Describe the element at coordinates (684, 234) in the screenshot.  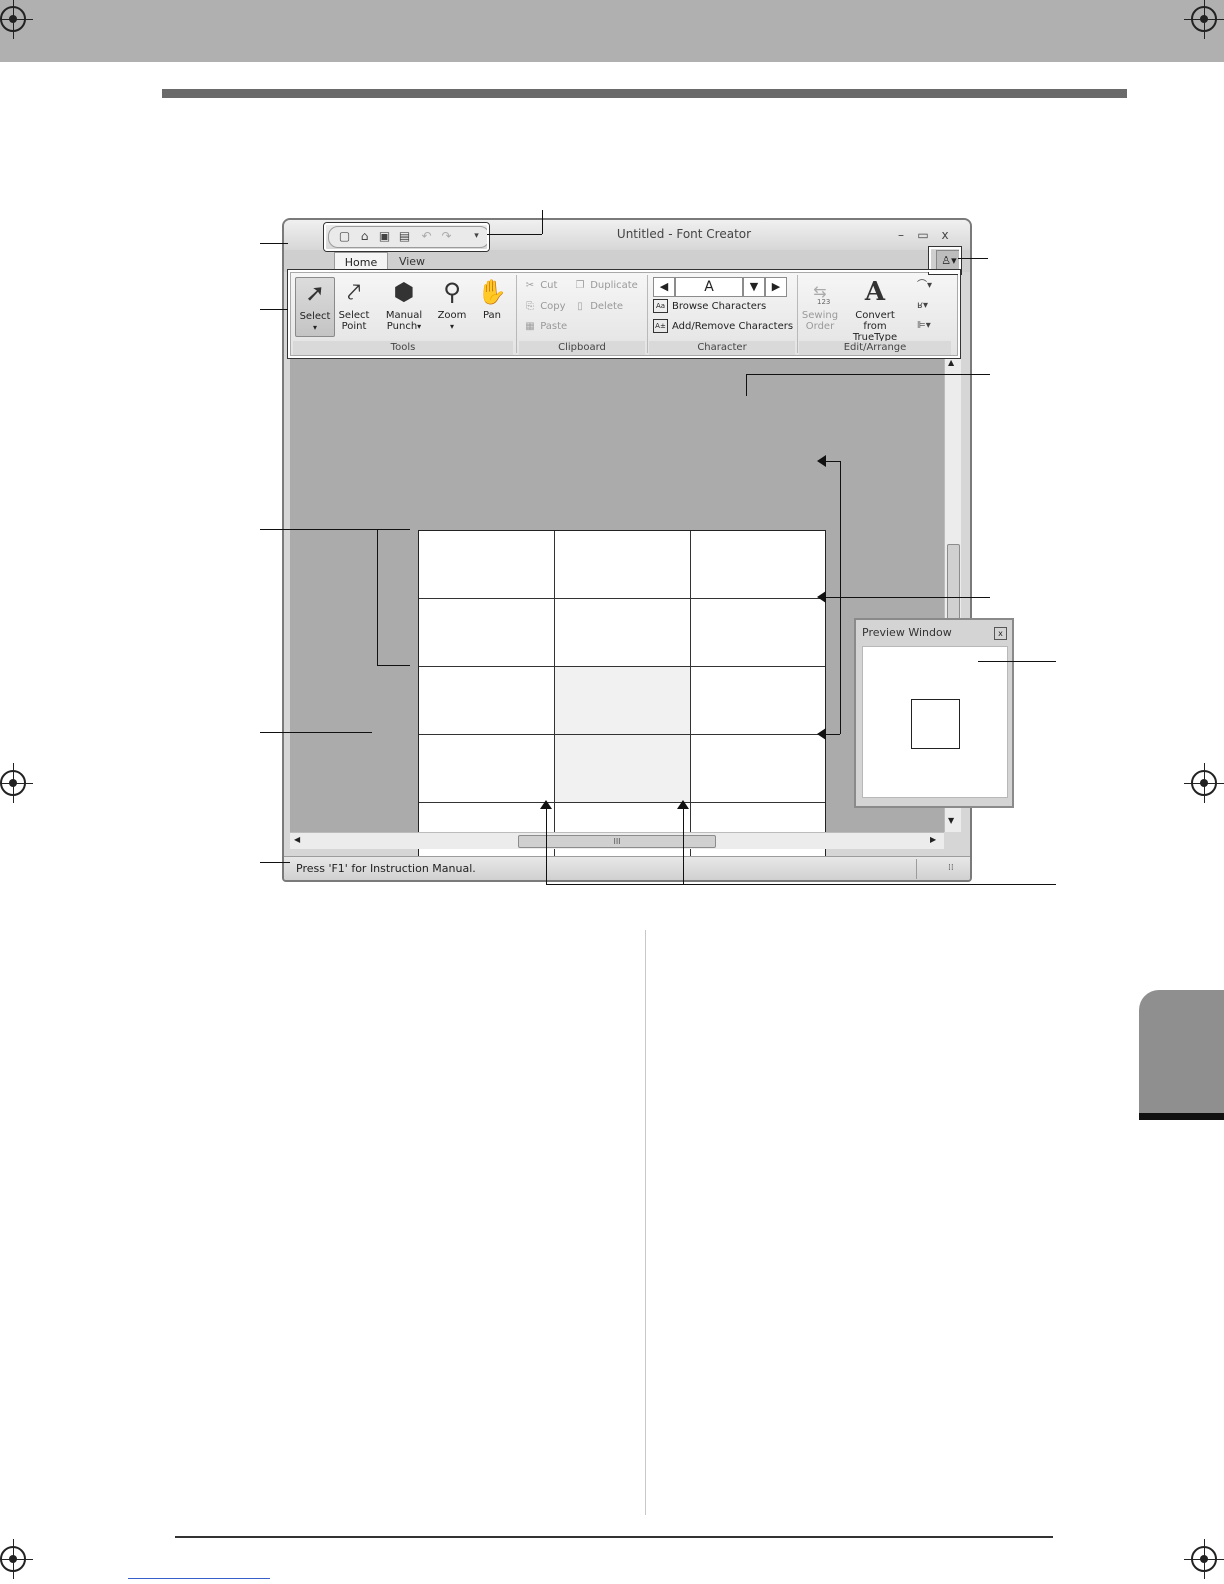
I see `window-title: Untitled - Font Creator` at that location.